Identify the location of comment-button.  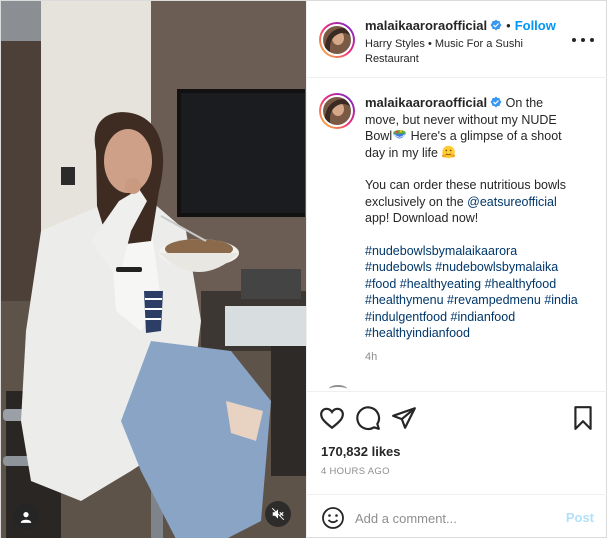
(368, 418).